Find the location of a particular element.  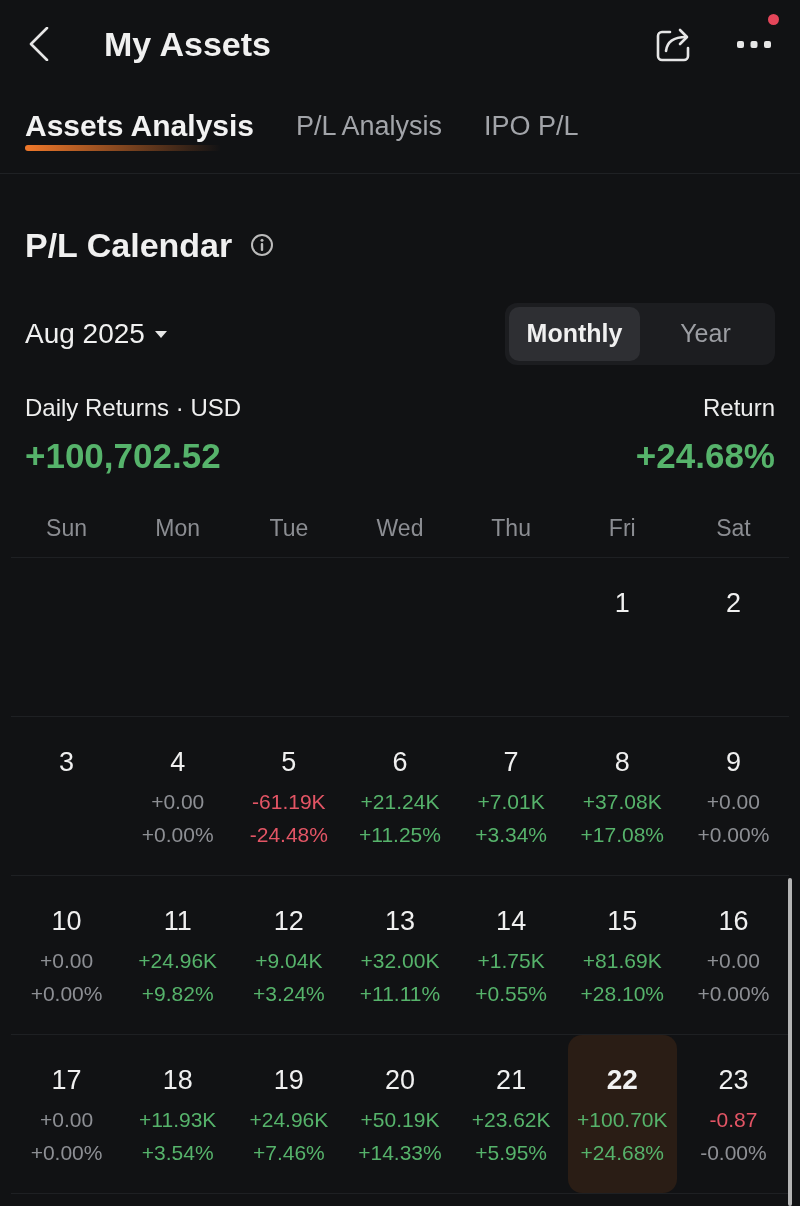

day-number: 16 is located at coordinates (733, 921).